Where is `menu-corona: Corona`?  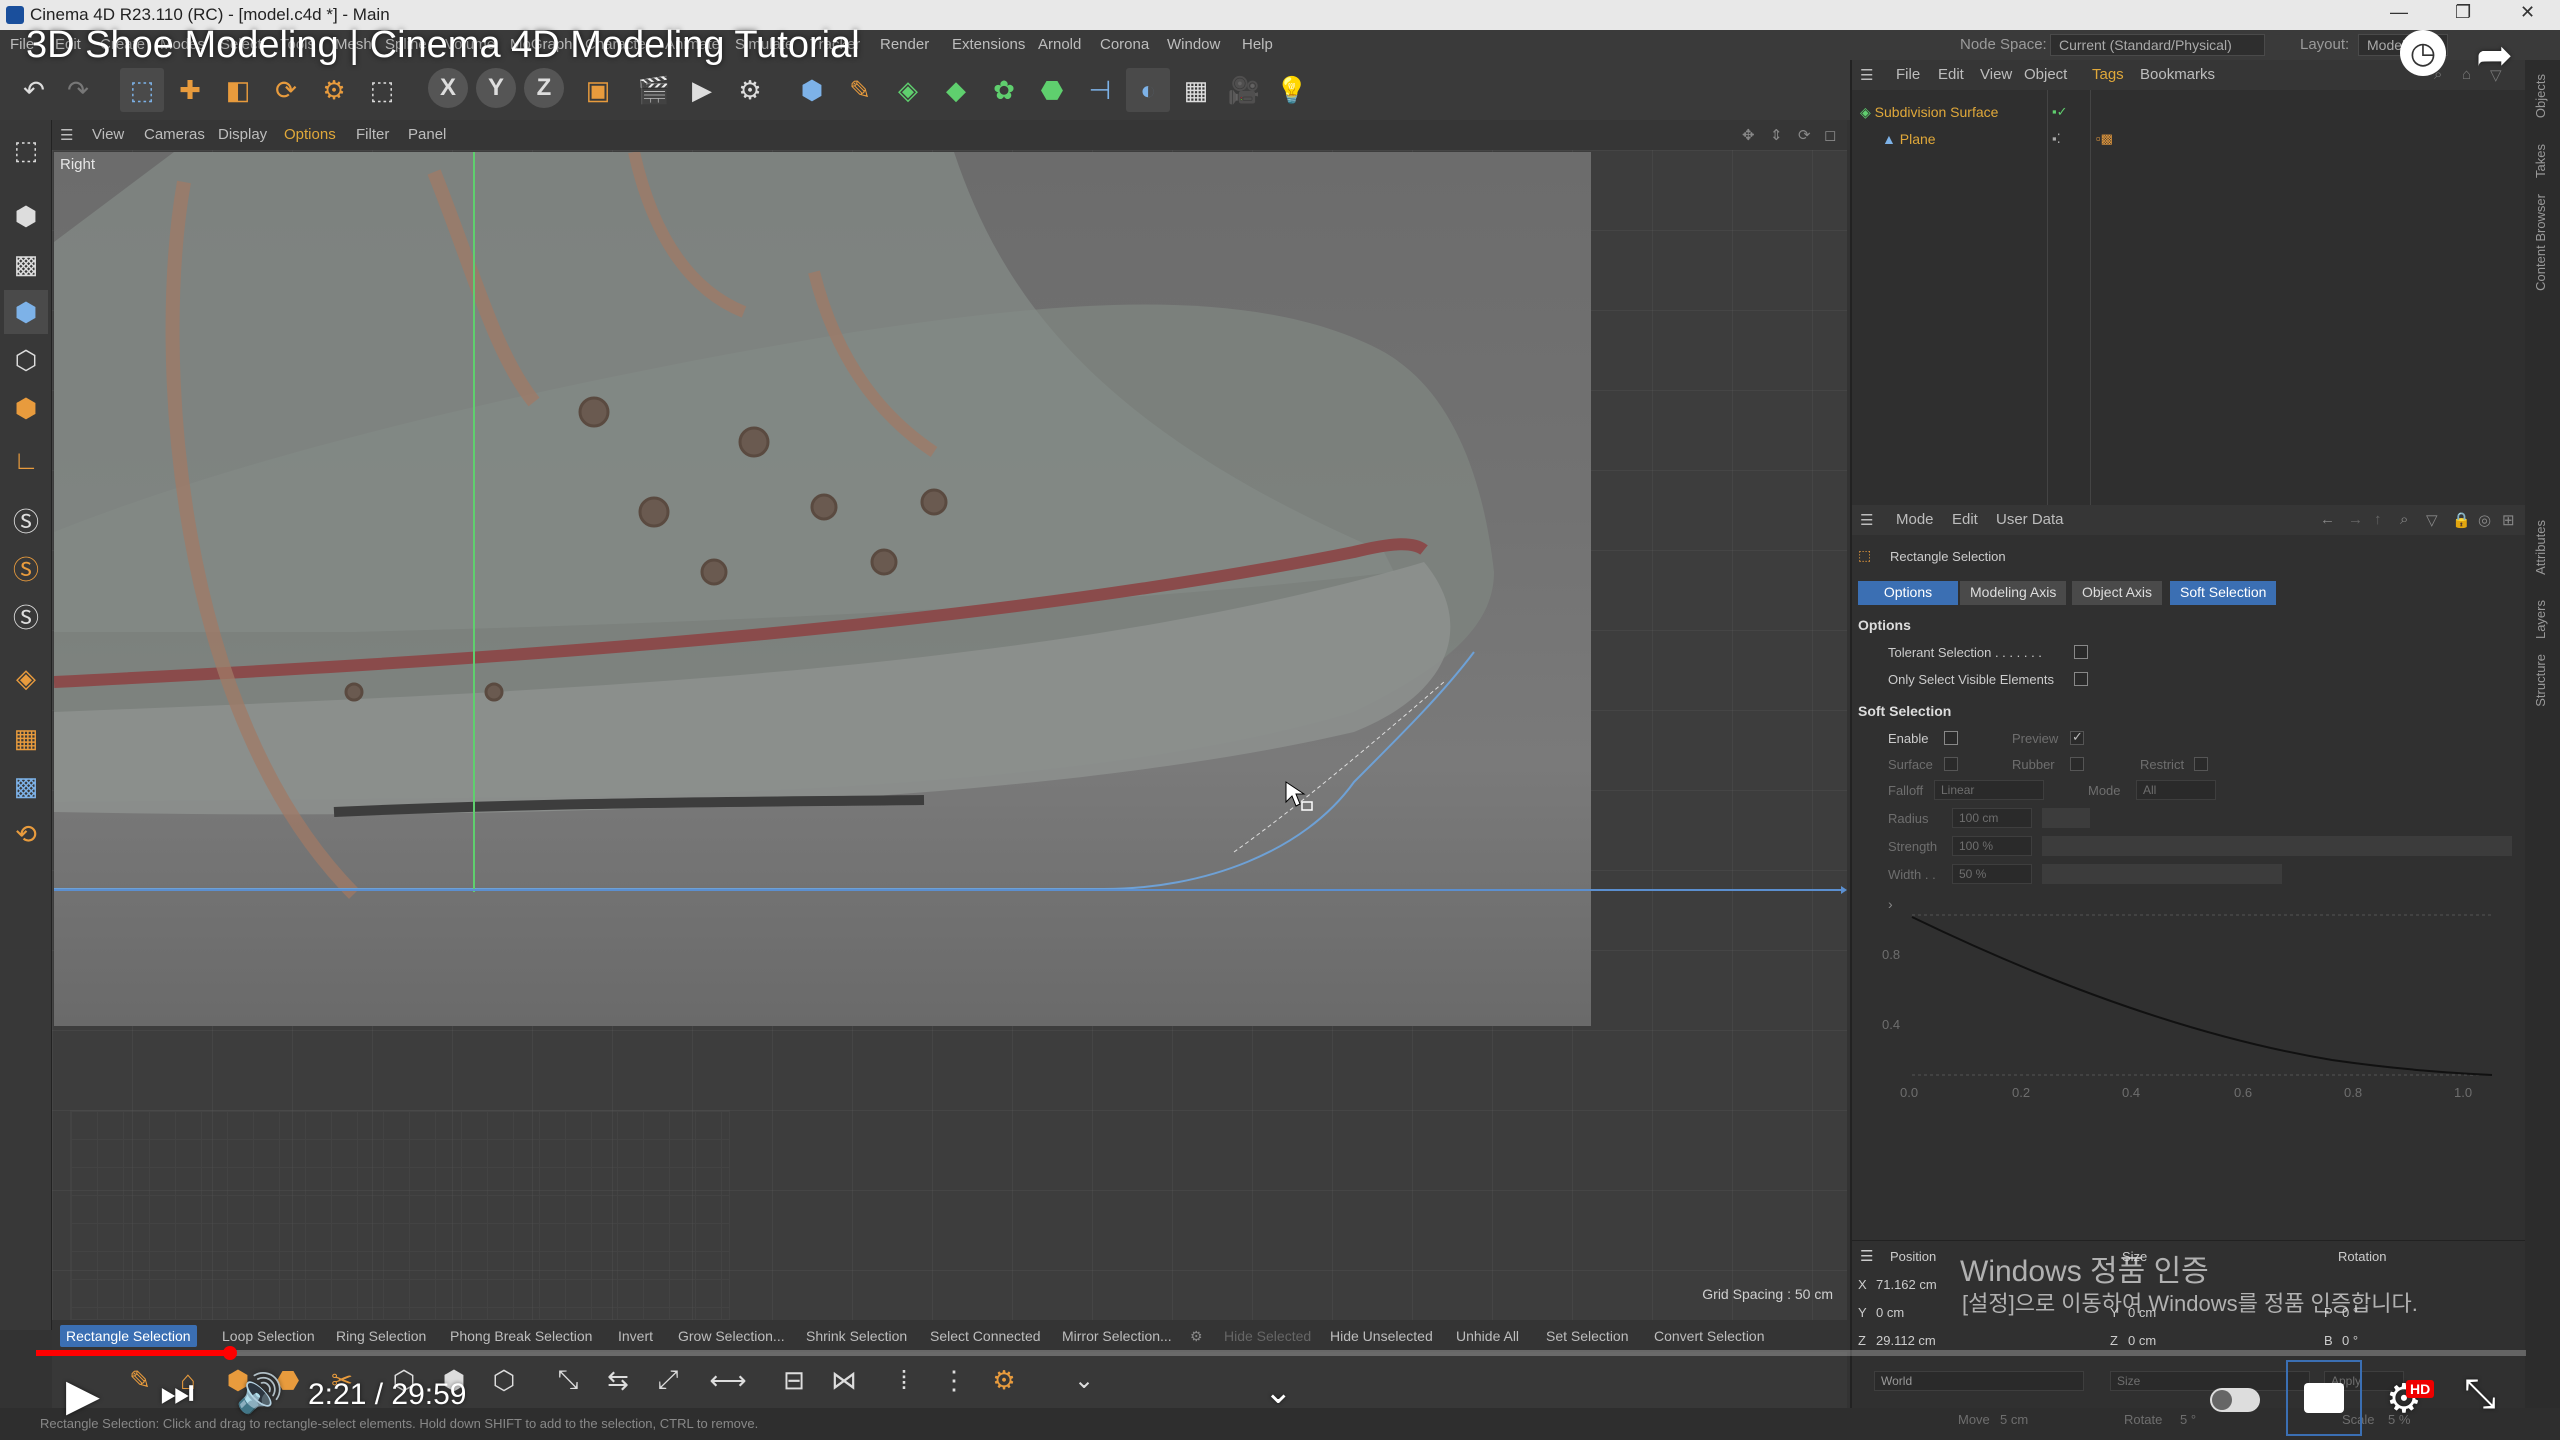
menu-corona: Corona is located at coordinates (1124, 44).